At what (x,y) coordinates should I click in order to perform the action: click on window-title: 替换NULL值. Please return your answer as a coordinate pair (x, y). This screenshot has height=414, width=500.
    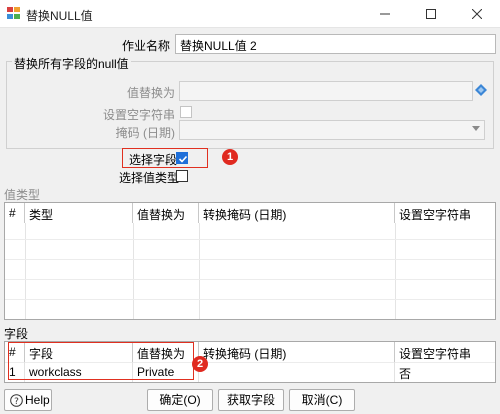
    Looking at the image, I should click on (59, 16).